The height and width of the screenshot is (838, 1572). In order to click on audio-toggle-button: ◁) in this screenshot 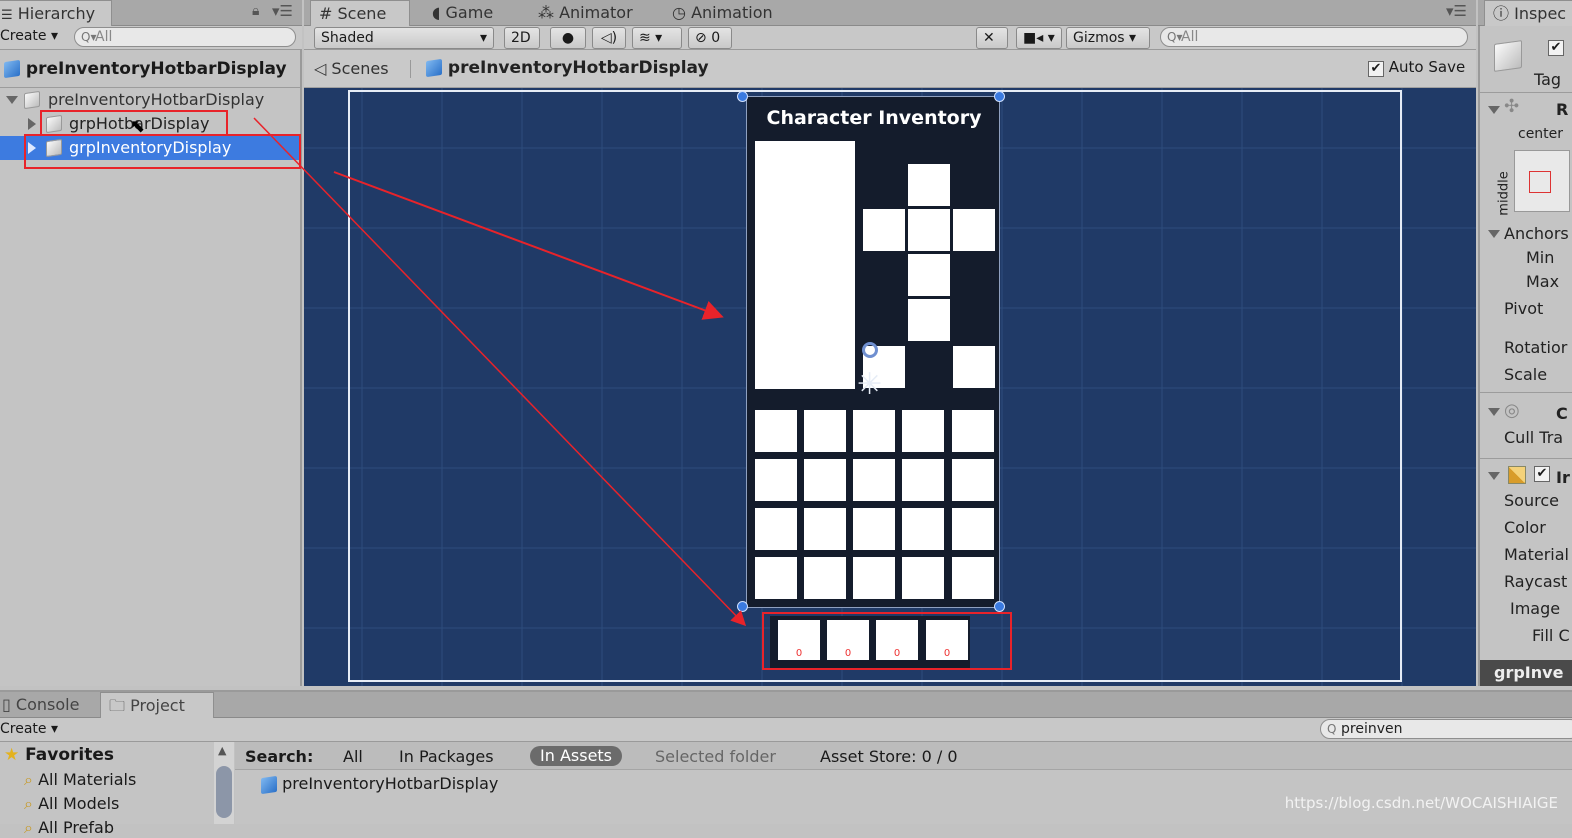, I will do `click(609, 38)`.